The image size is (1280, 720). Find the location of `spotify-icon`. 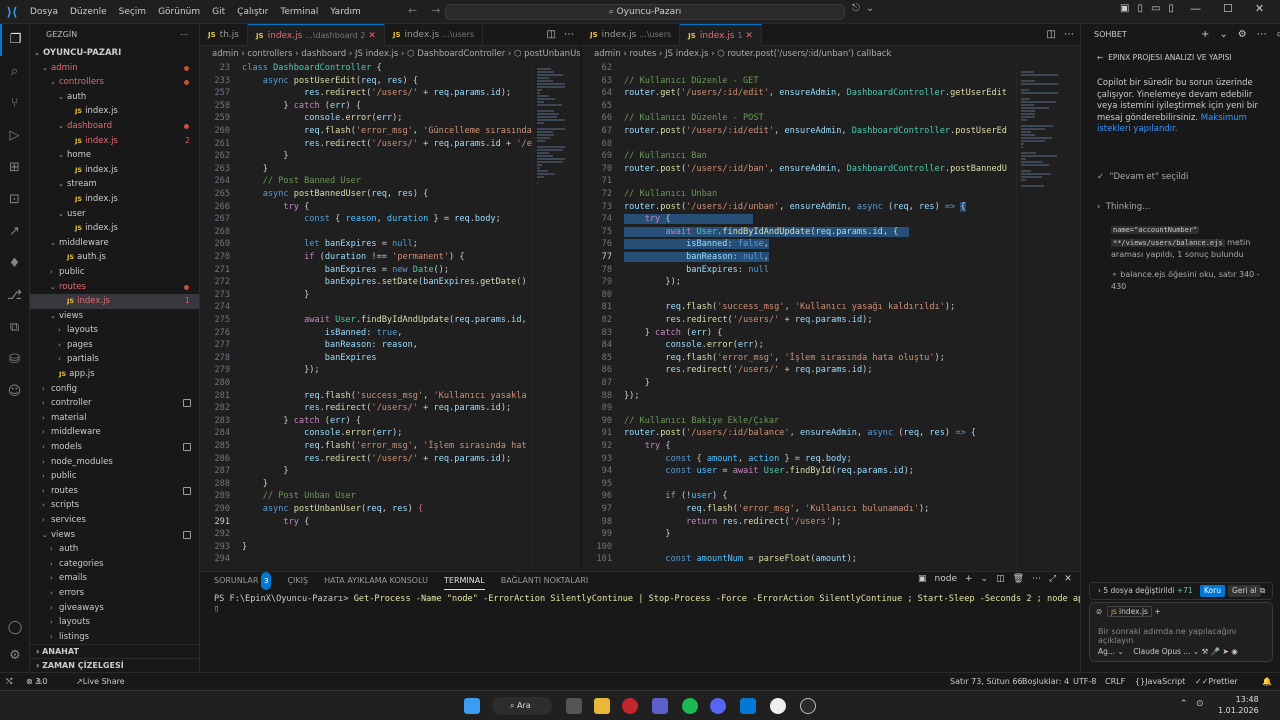

spotify-icon is located at coordinates (690, 706).